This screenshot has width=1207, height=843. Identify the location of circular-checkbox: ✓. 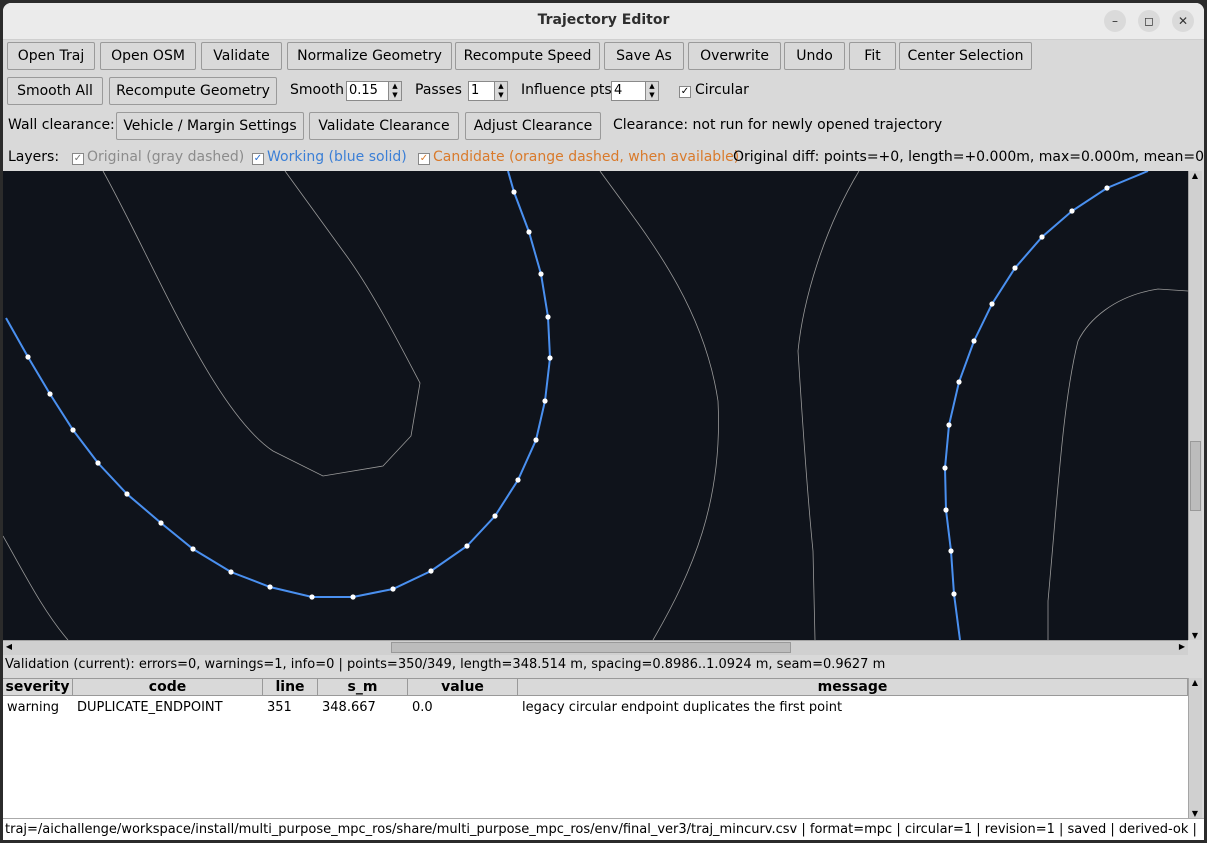
(685, 92).